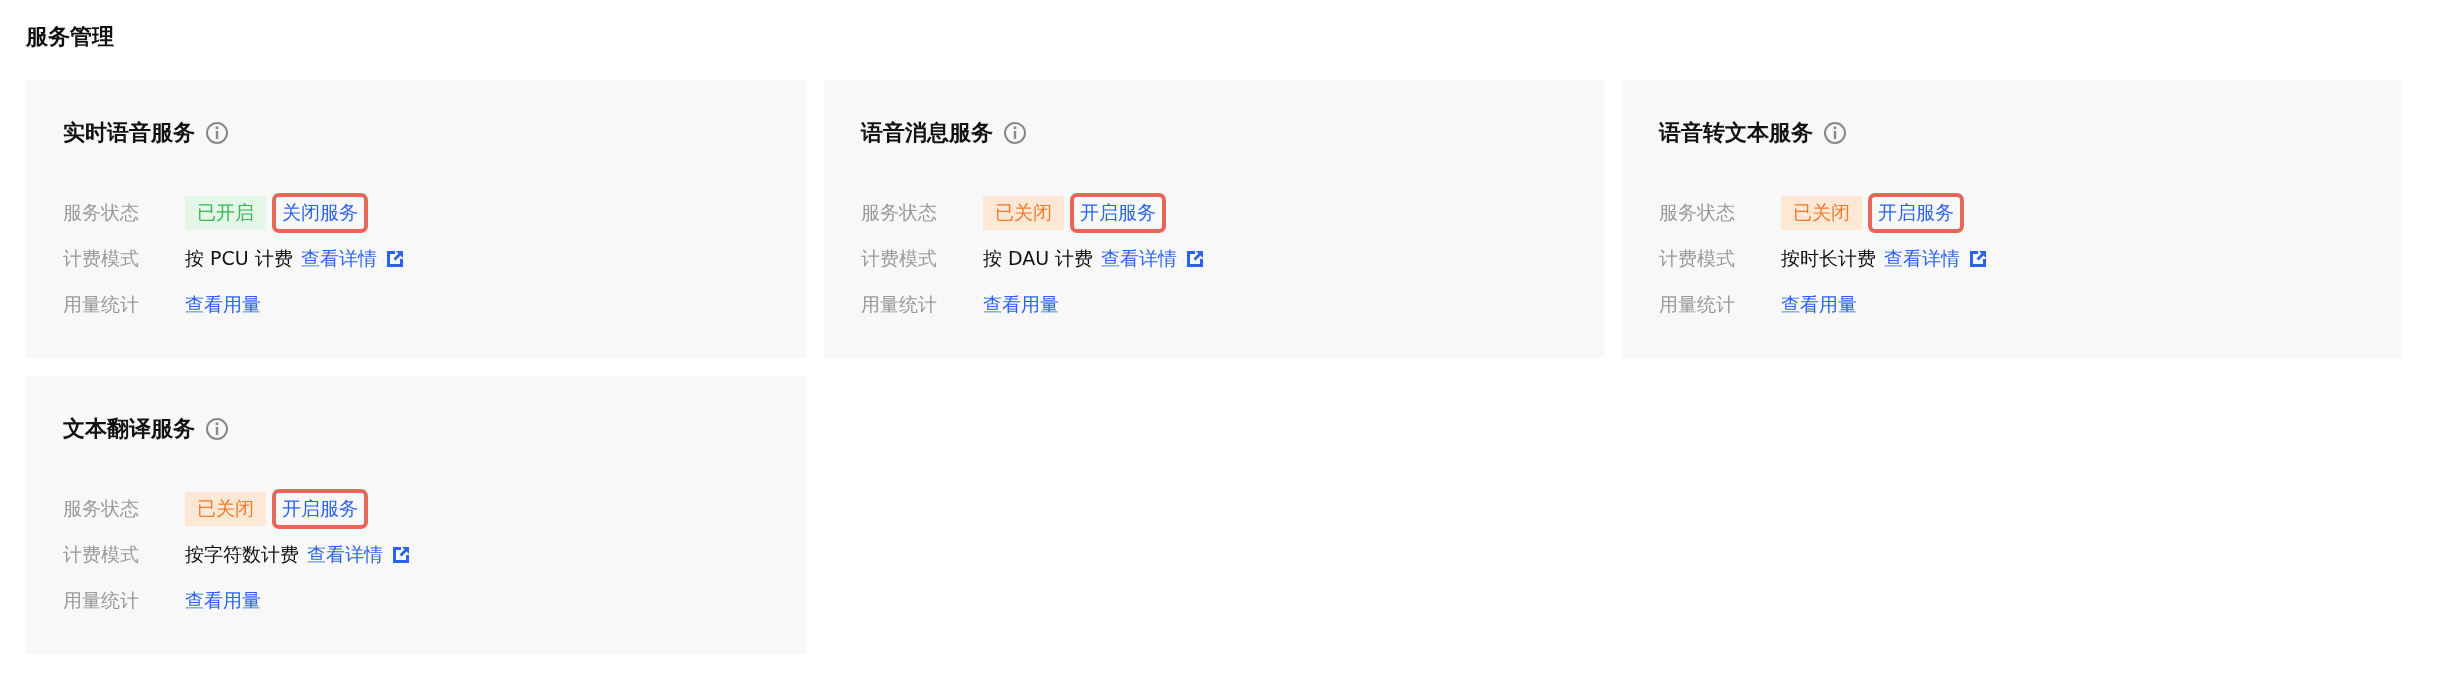  What do you see at coordinates (1736, 133) in the screenshot?
I see `service-title: 语音转文本服务` at bounding box center [1736, 133].